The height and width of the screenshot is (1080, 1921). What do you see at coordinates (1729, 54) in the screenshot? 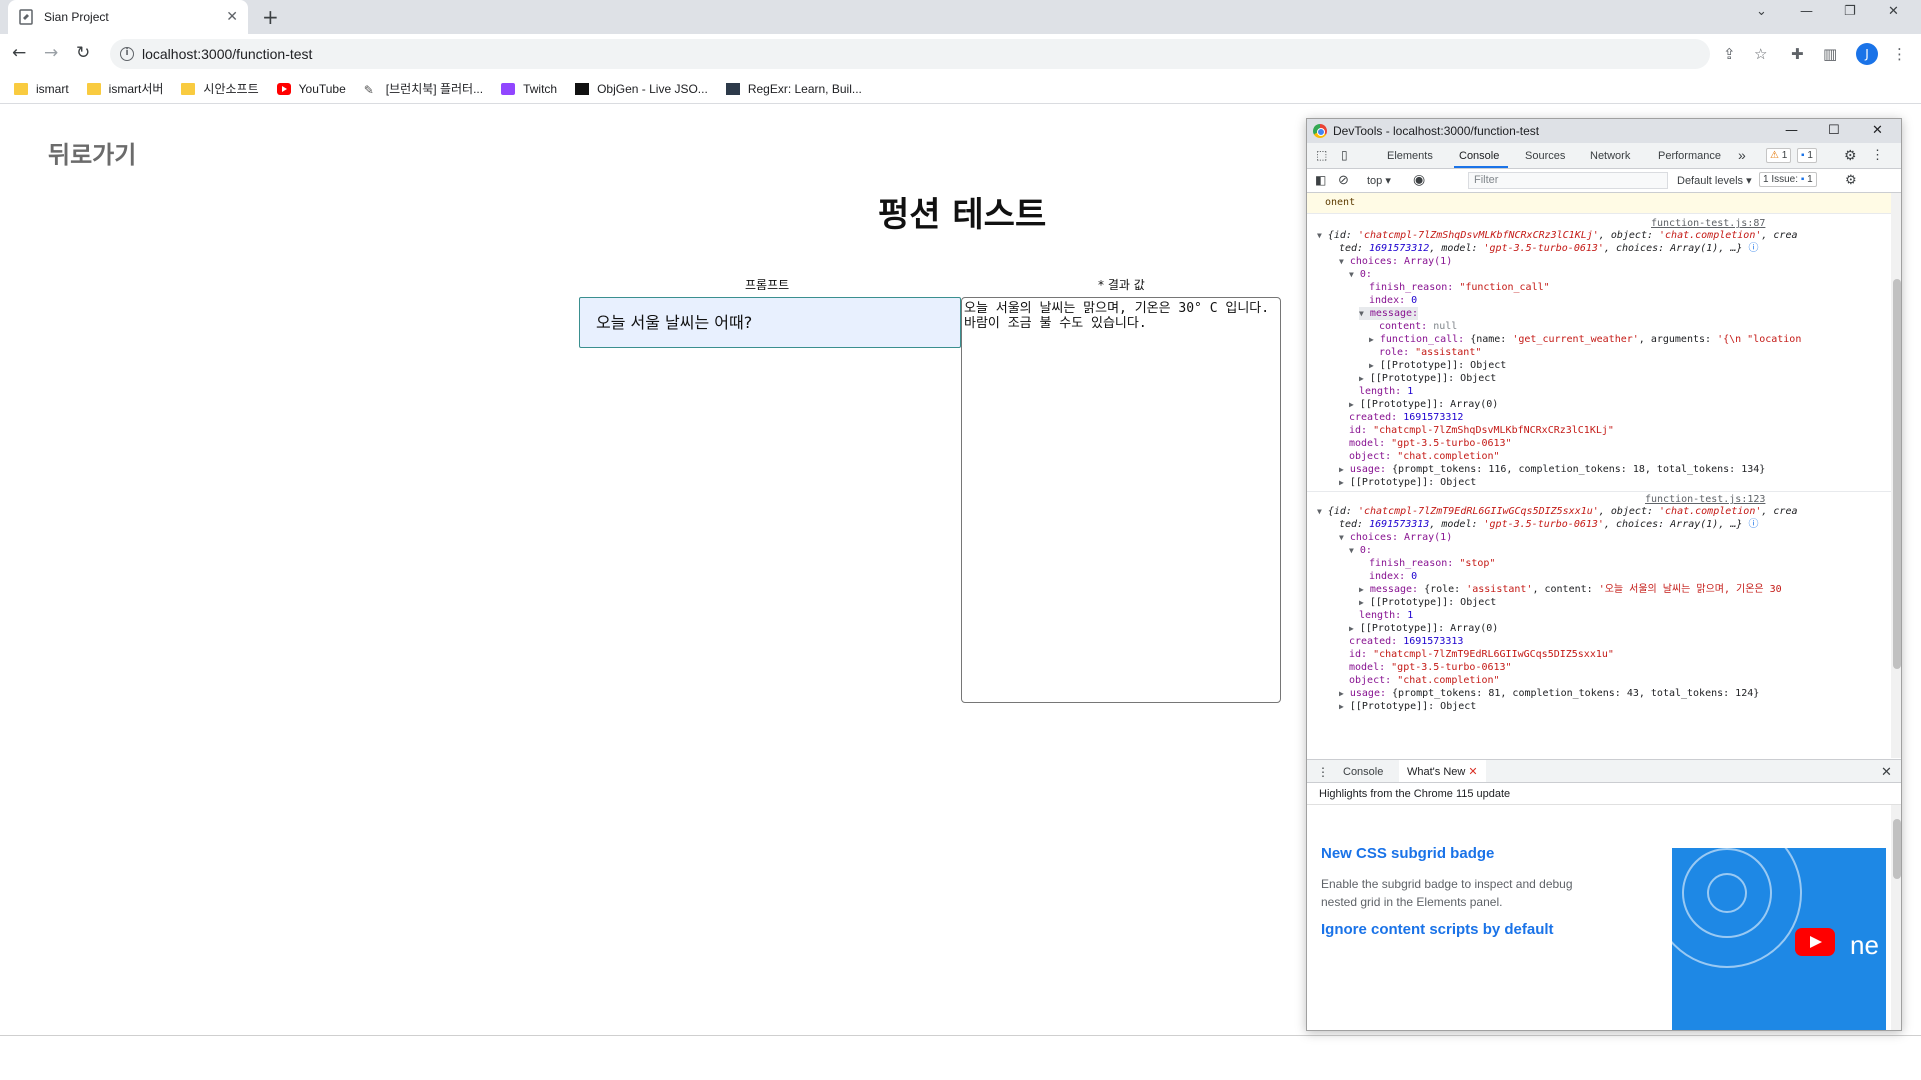
I see `share-icon: ⇪` at bounding box center [1729, 54].